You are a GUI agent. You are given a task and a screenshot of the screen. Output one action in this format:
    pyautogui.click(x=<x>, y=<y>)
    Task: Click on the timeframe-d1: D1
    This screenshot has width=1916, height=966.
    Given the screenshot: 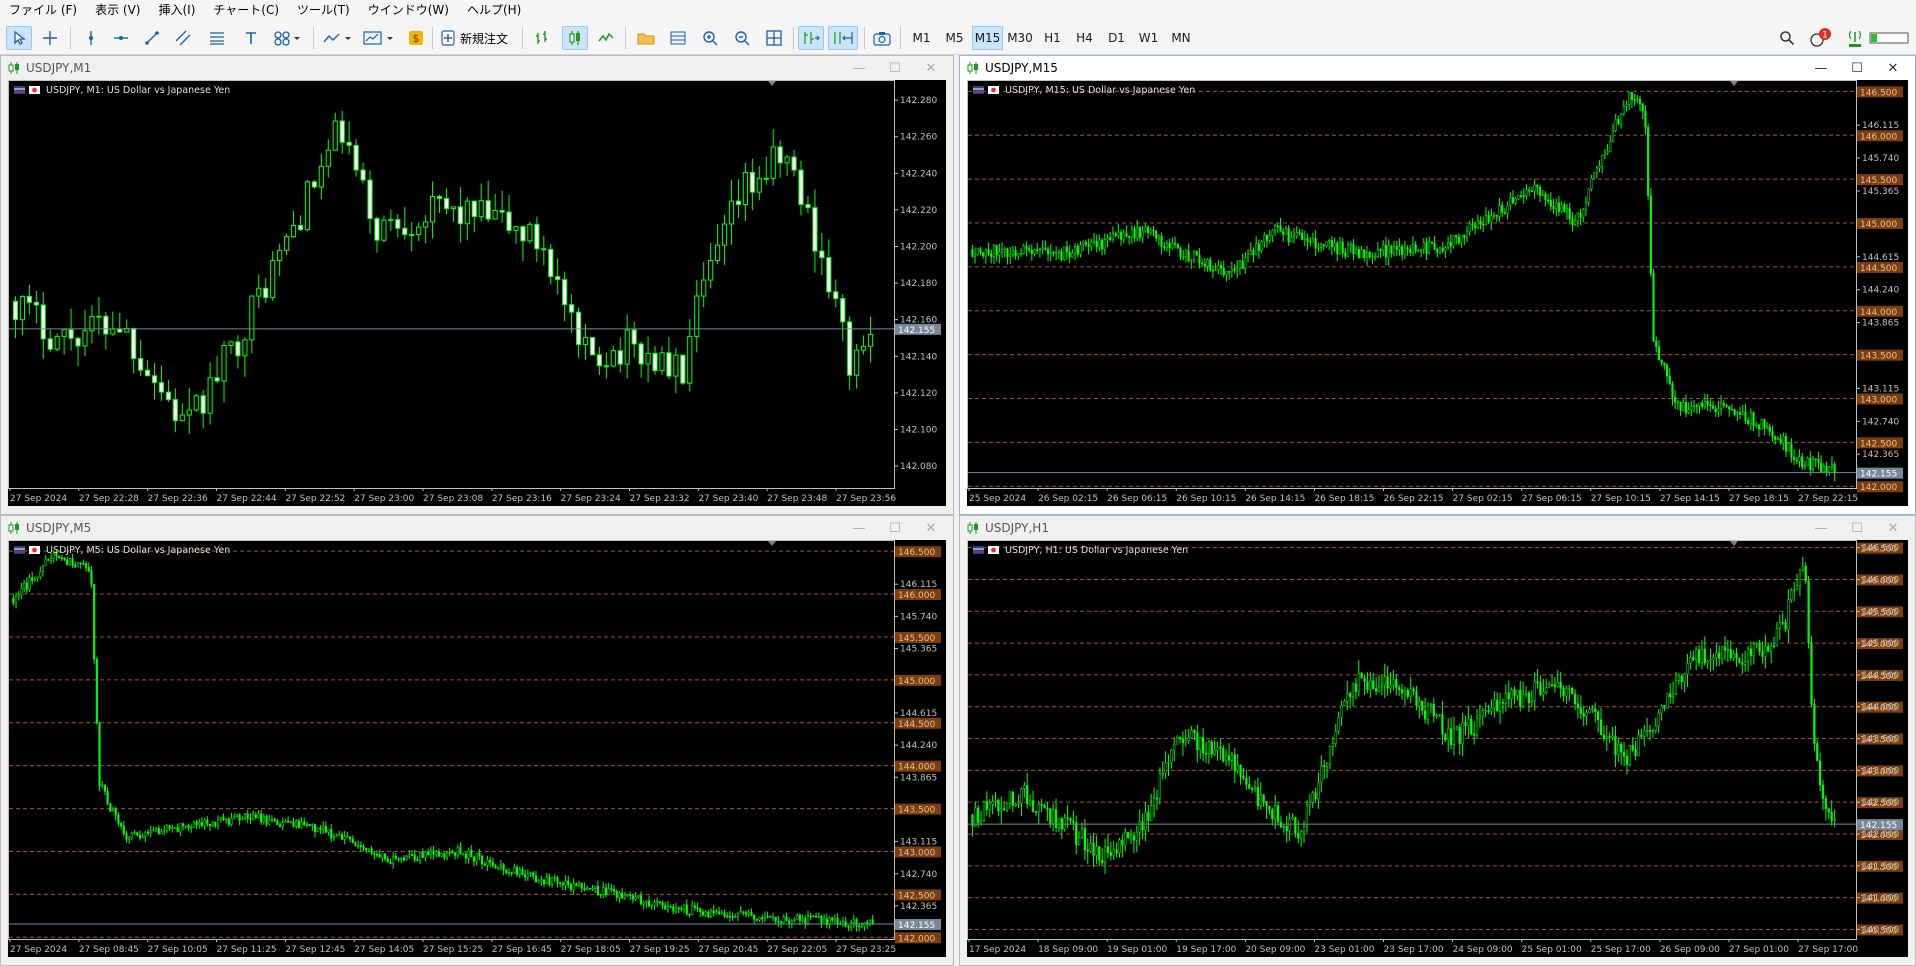 What is the action you would take?
    pyautogui.click(x=1116, y=38)
    